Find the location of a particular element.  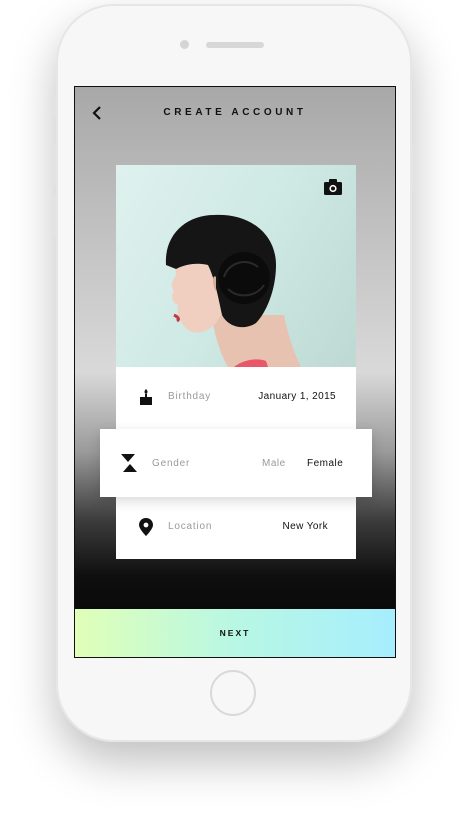

volume-down-button is located at coordinates (54, 217).